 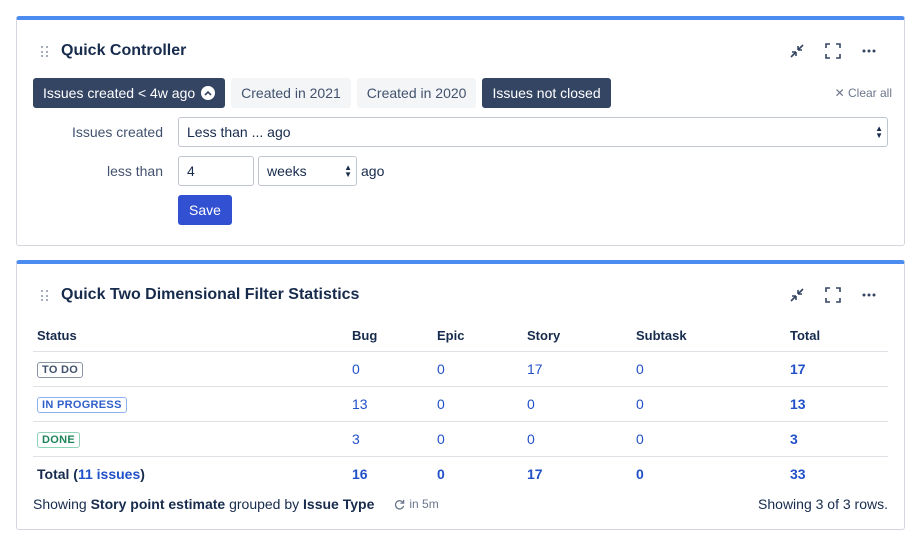 I want to click on filter-chip-created-4w: Issues created < 4w ago, so click(x=129, y=93).